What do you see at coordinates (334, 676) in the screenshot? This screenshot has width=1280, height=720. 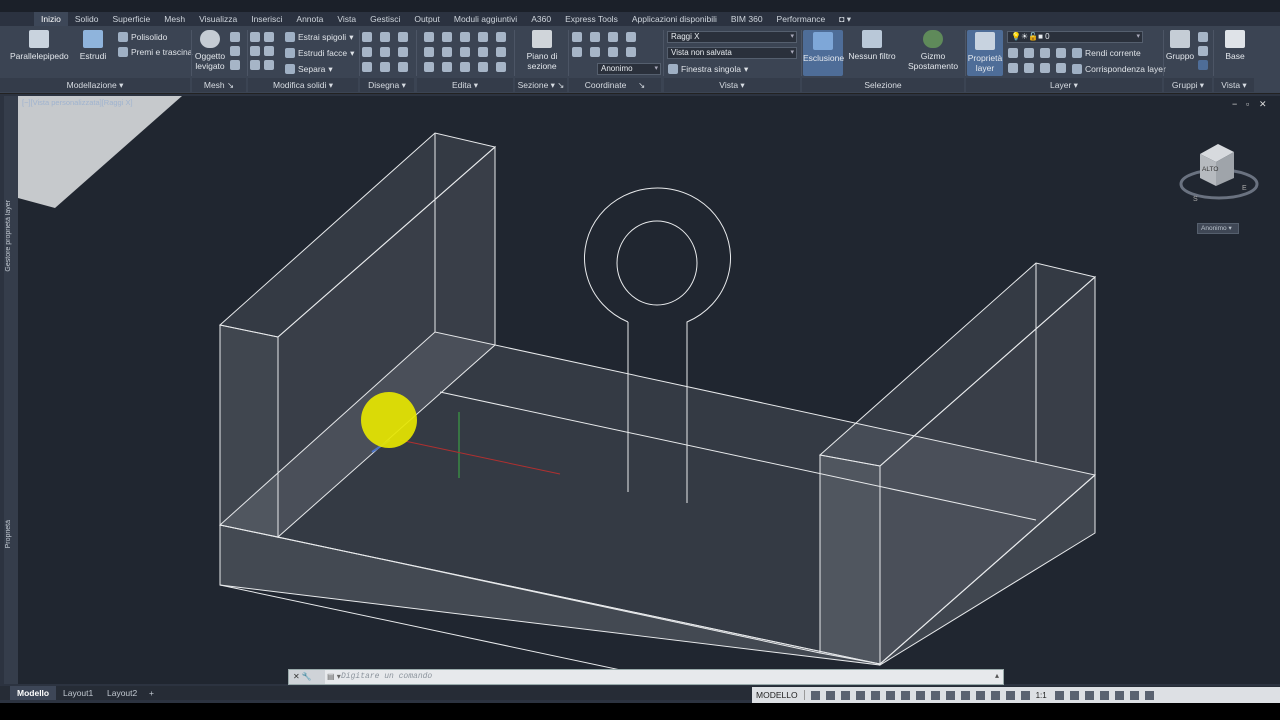 I see `command-history-icon: ▤ ▾` at bounding box center [334, 676].